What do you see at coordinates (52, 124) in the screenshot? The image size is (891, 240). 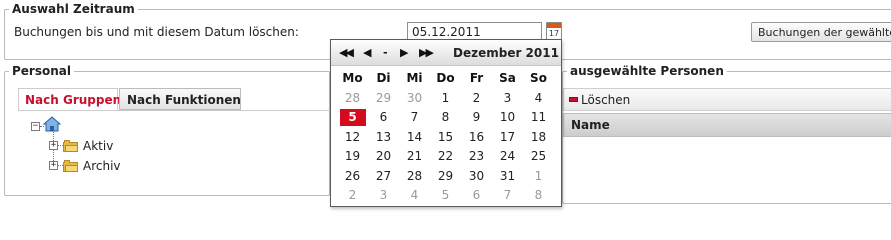 I see `home-icon` at bounding box center [52, 124].